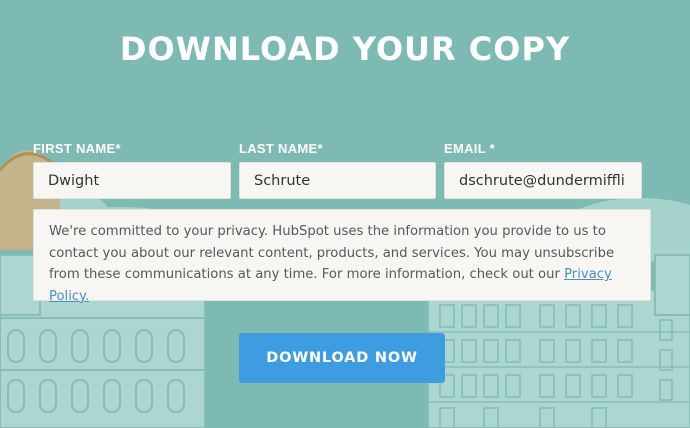  Describe the element at coordinates (77, 148) in the screenshot. I see `first-name-label: FIRST NAME*` at that location.